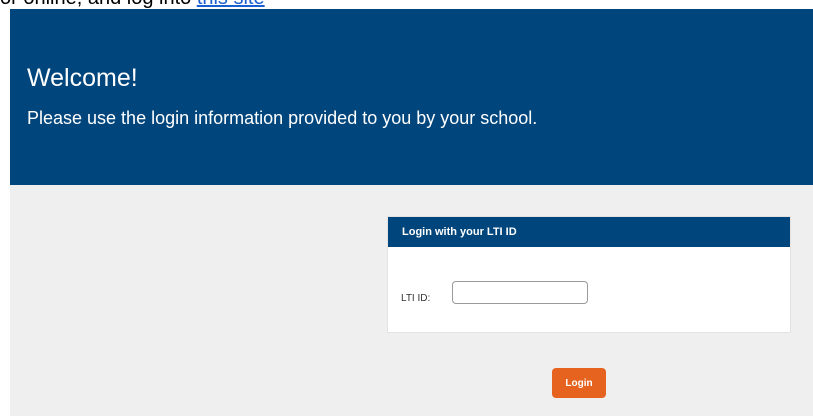 The image size is (813, 416). I want to click on lti-id-input, so click(520, 292).